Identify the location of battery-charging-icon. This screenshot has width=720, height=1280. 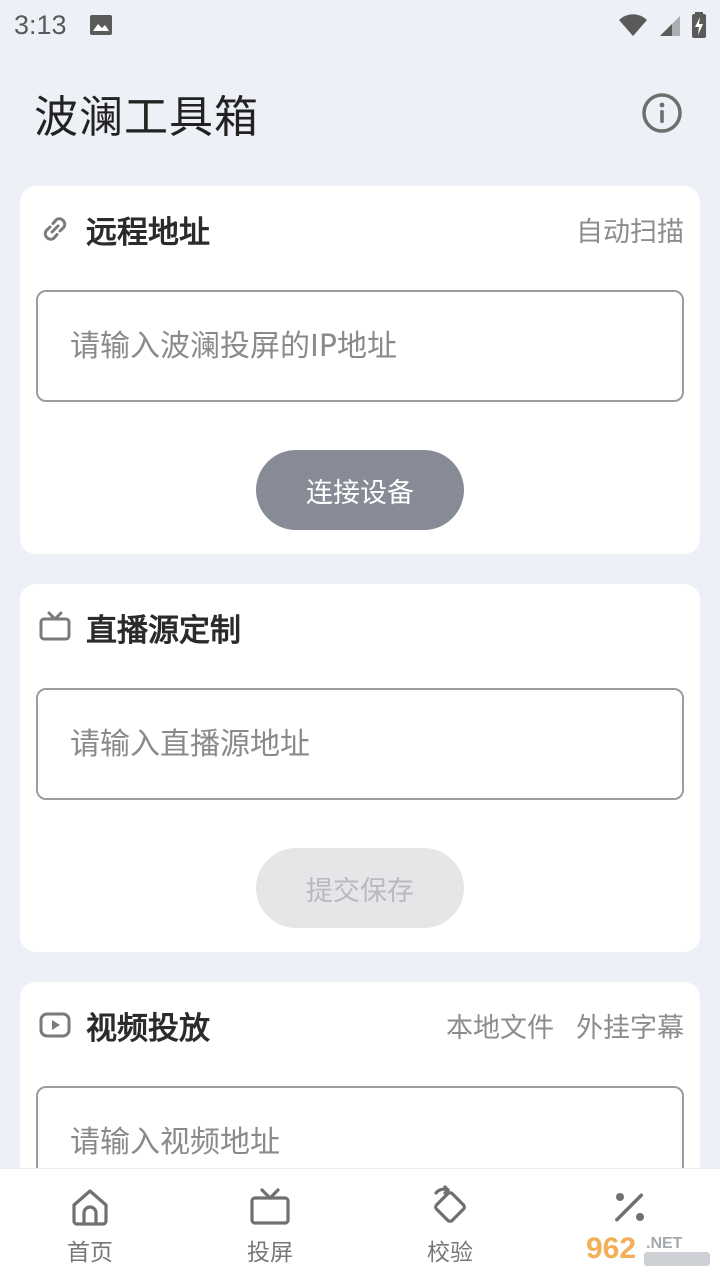
(699, 25).